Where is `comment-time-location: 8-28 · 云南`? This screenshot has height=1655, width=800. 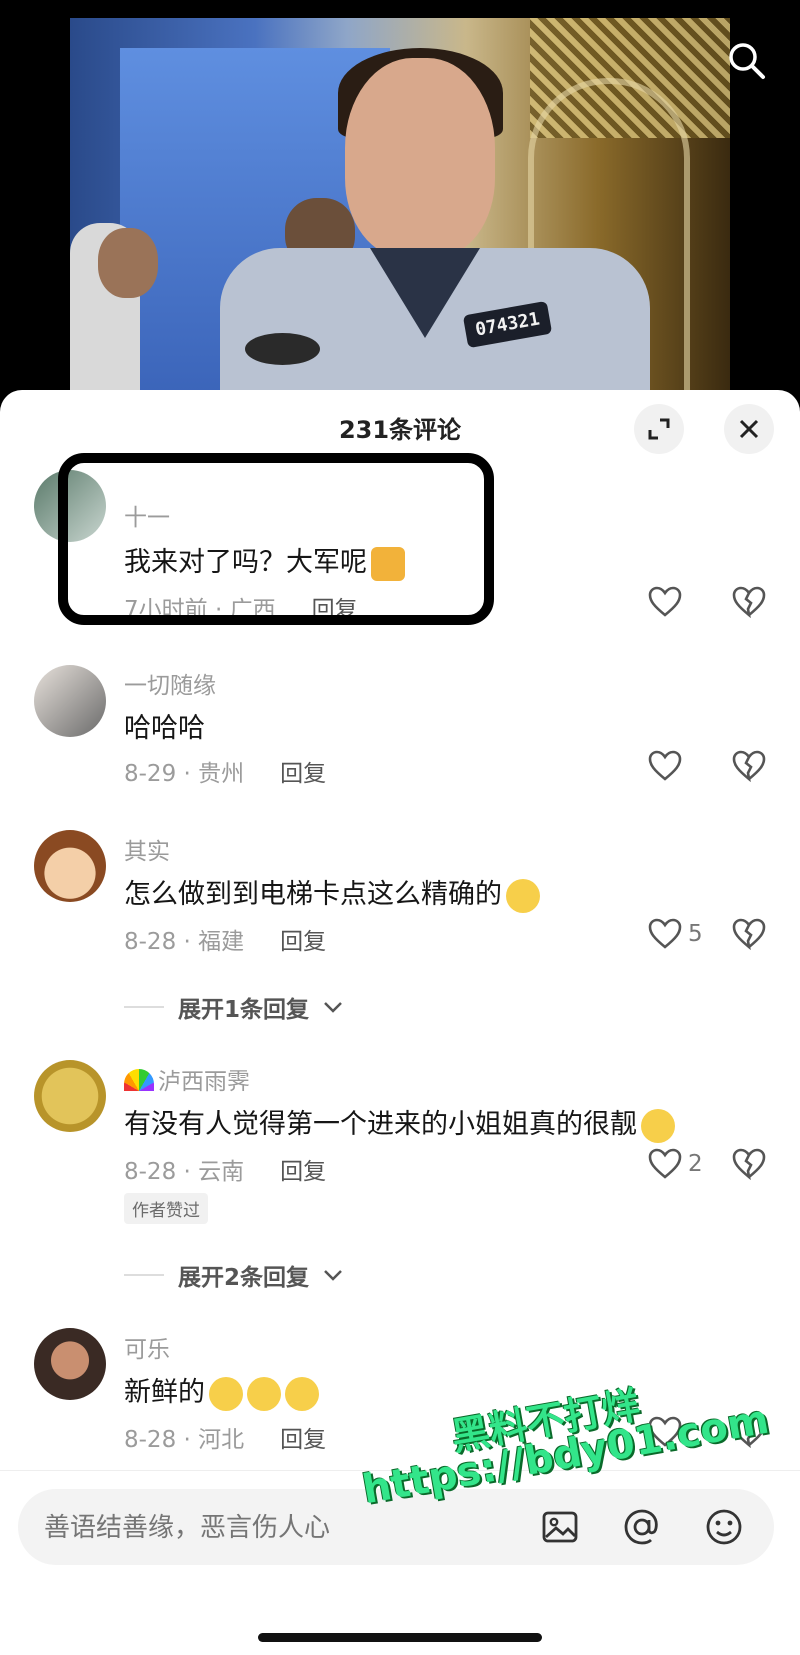
comment-time-location: 8-28 · 云南 is located at coordinates (184, 1172).